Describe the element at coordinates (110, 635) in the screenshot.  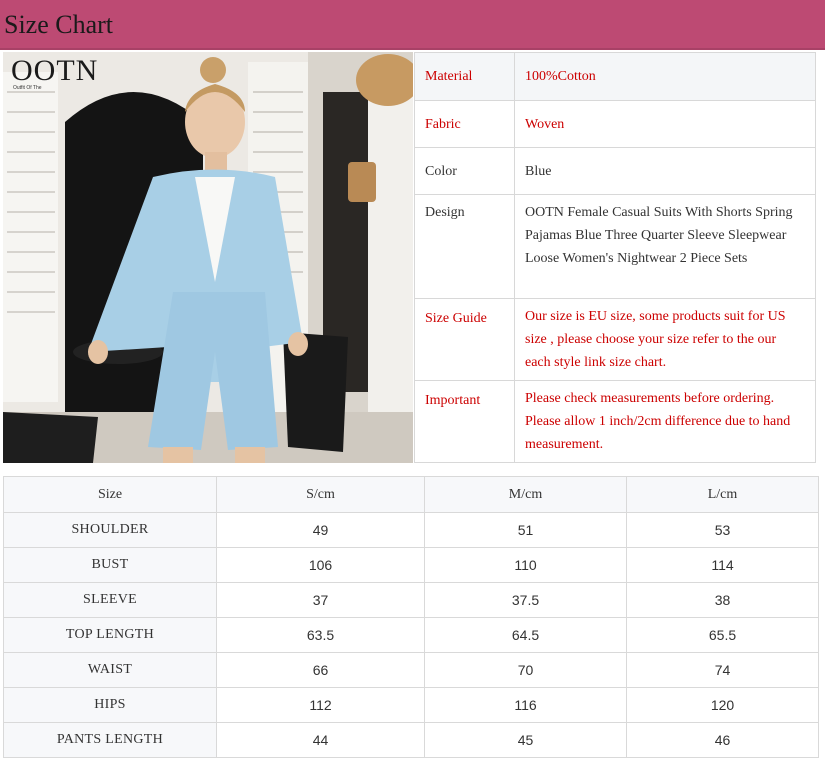
I see `row-label: TOP LENGTH` at that location.